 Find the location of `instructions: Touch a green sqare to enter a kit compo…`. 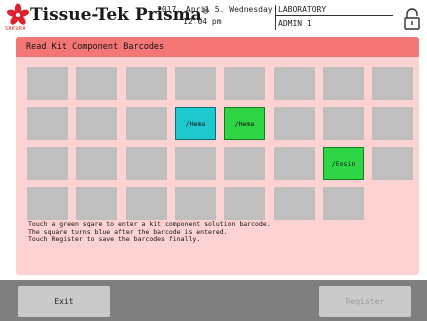

instructions: Touch a green sqare to enter a kit compo… is located at coordinates (149, 232).